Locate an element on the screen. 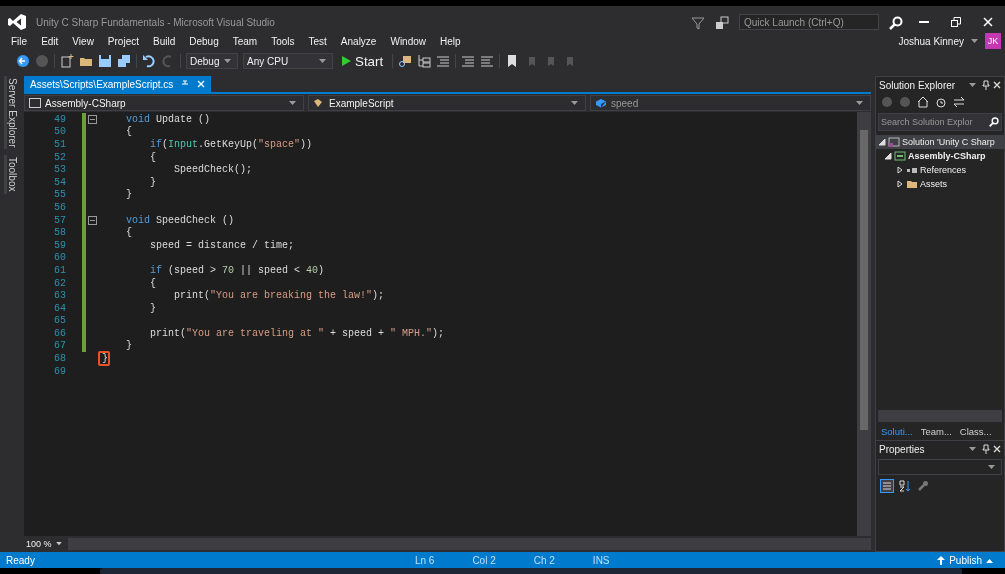 The image size is (1005, 574). undo-icon is located at coordinates (149, 61).